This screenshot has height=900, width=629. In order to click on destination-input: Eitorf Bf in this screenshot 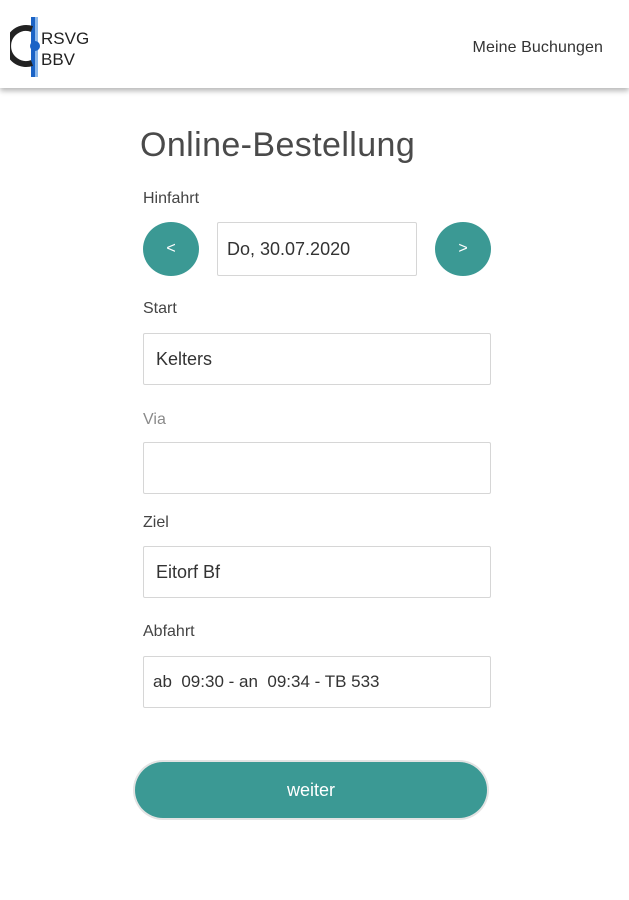, I will do `click(317, 572)`.